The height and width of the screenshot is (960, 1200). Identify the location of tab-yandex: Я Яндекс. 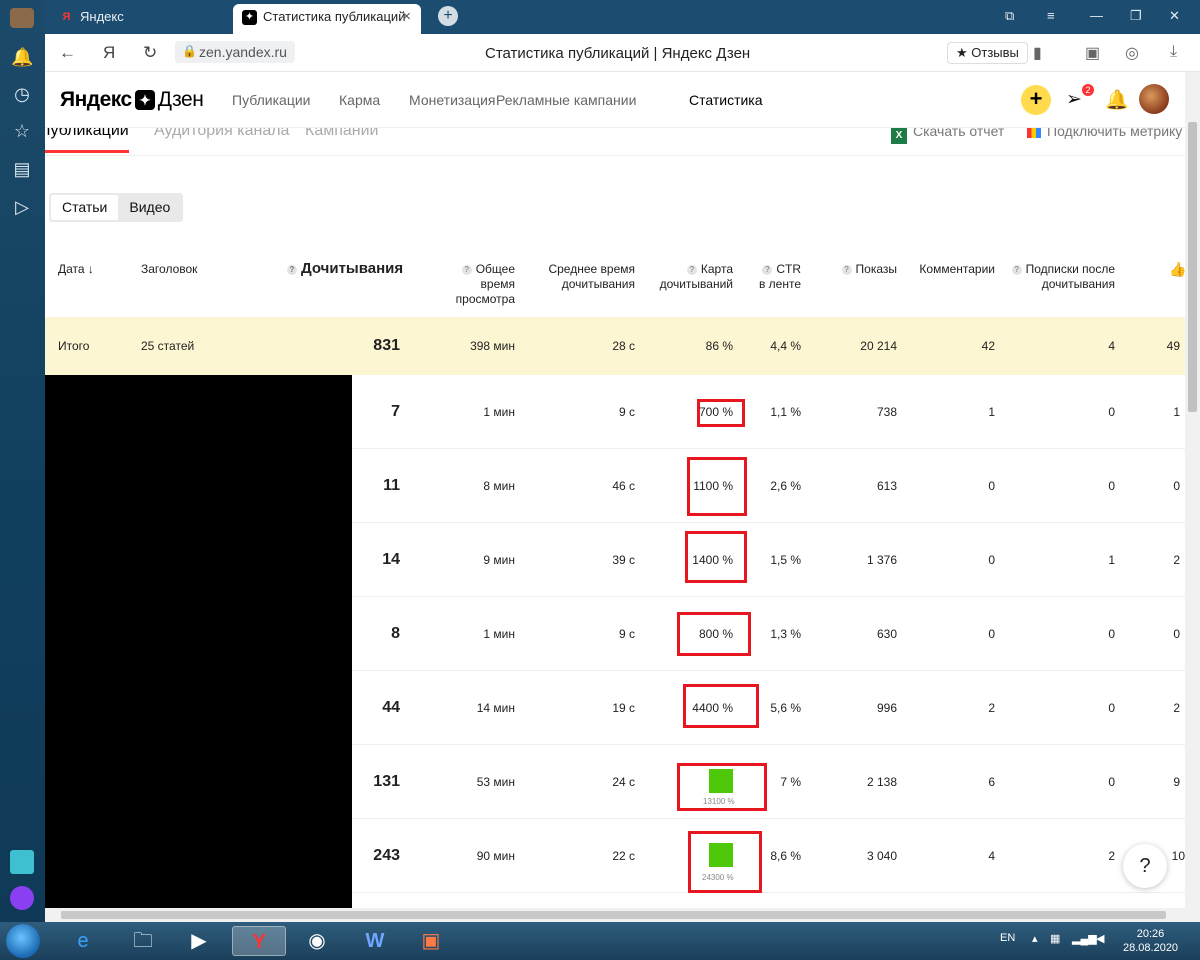
(140, 19).